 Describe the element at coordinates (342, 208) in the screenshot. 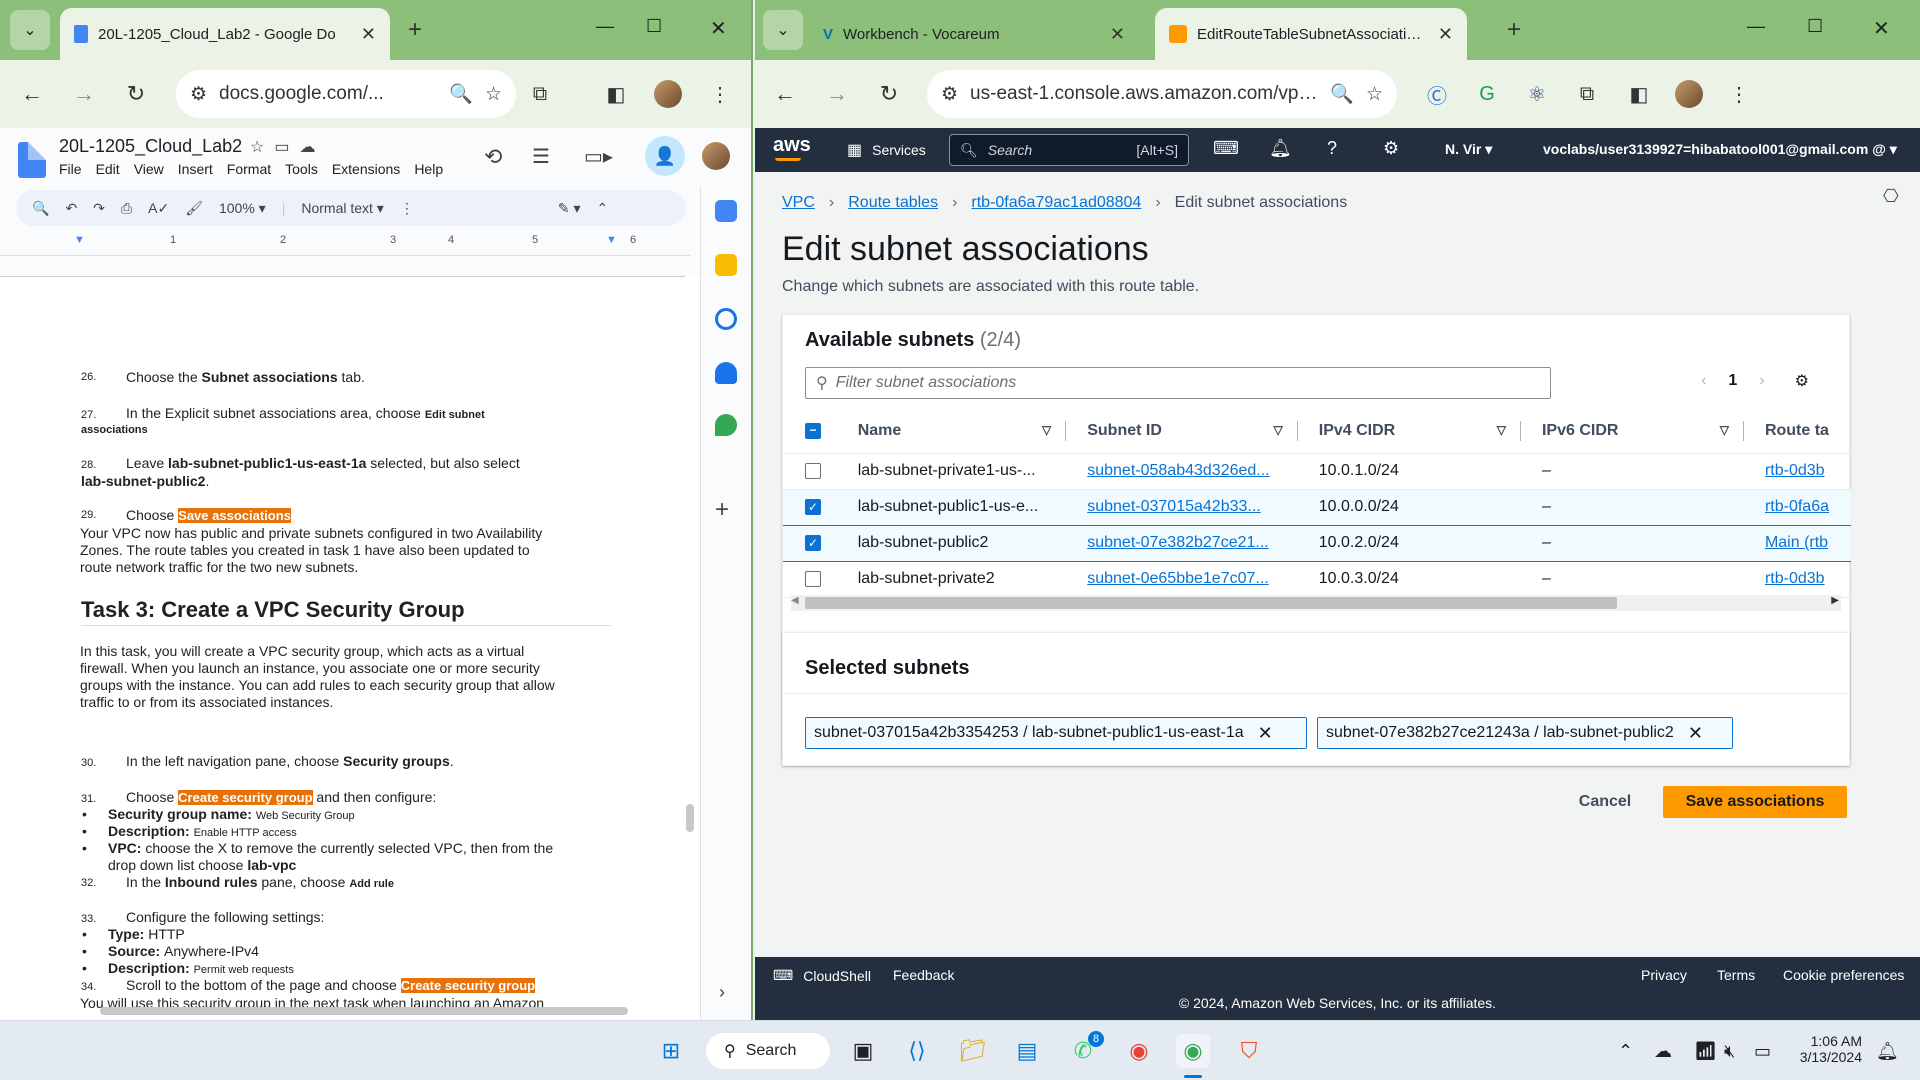

I see `style-select: Normal text ▾` at that location.